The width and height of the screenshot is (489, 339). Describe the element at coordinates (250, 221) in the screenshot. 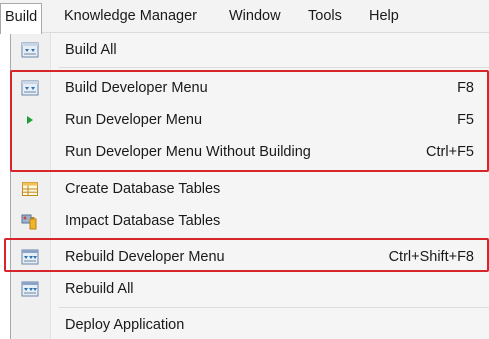

I see `menu-item-impact-database-tables: Impact Database Tables` at that location.